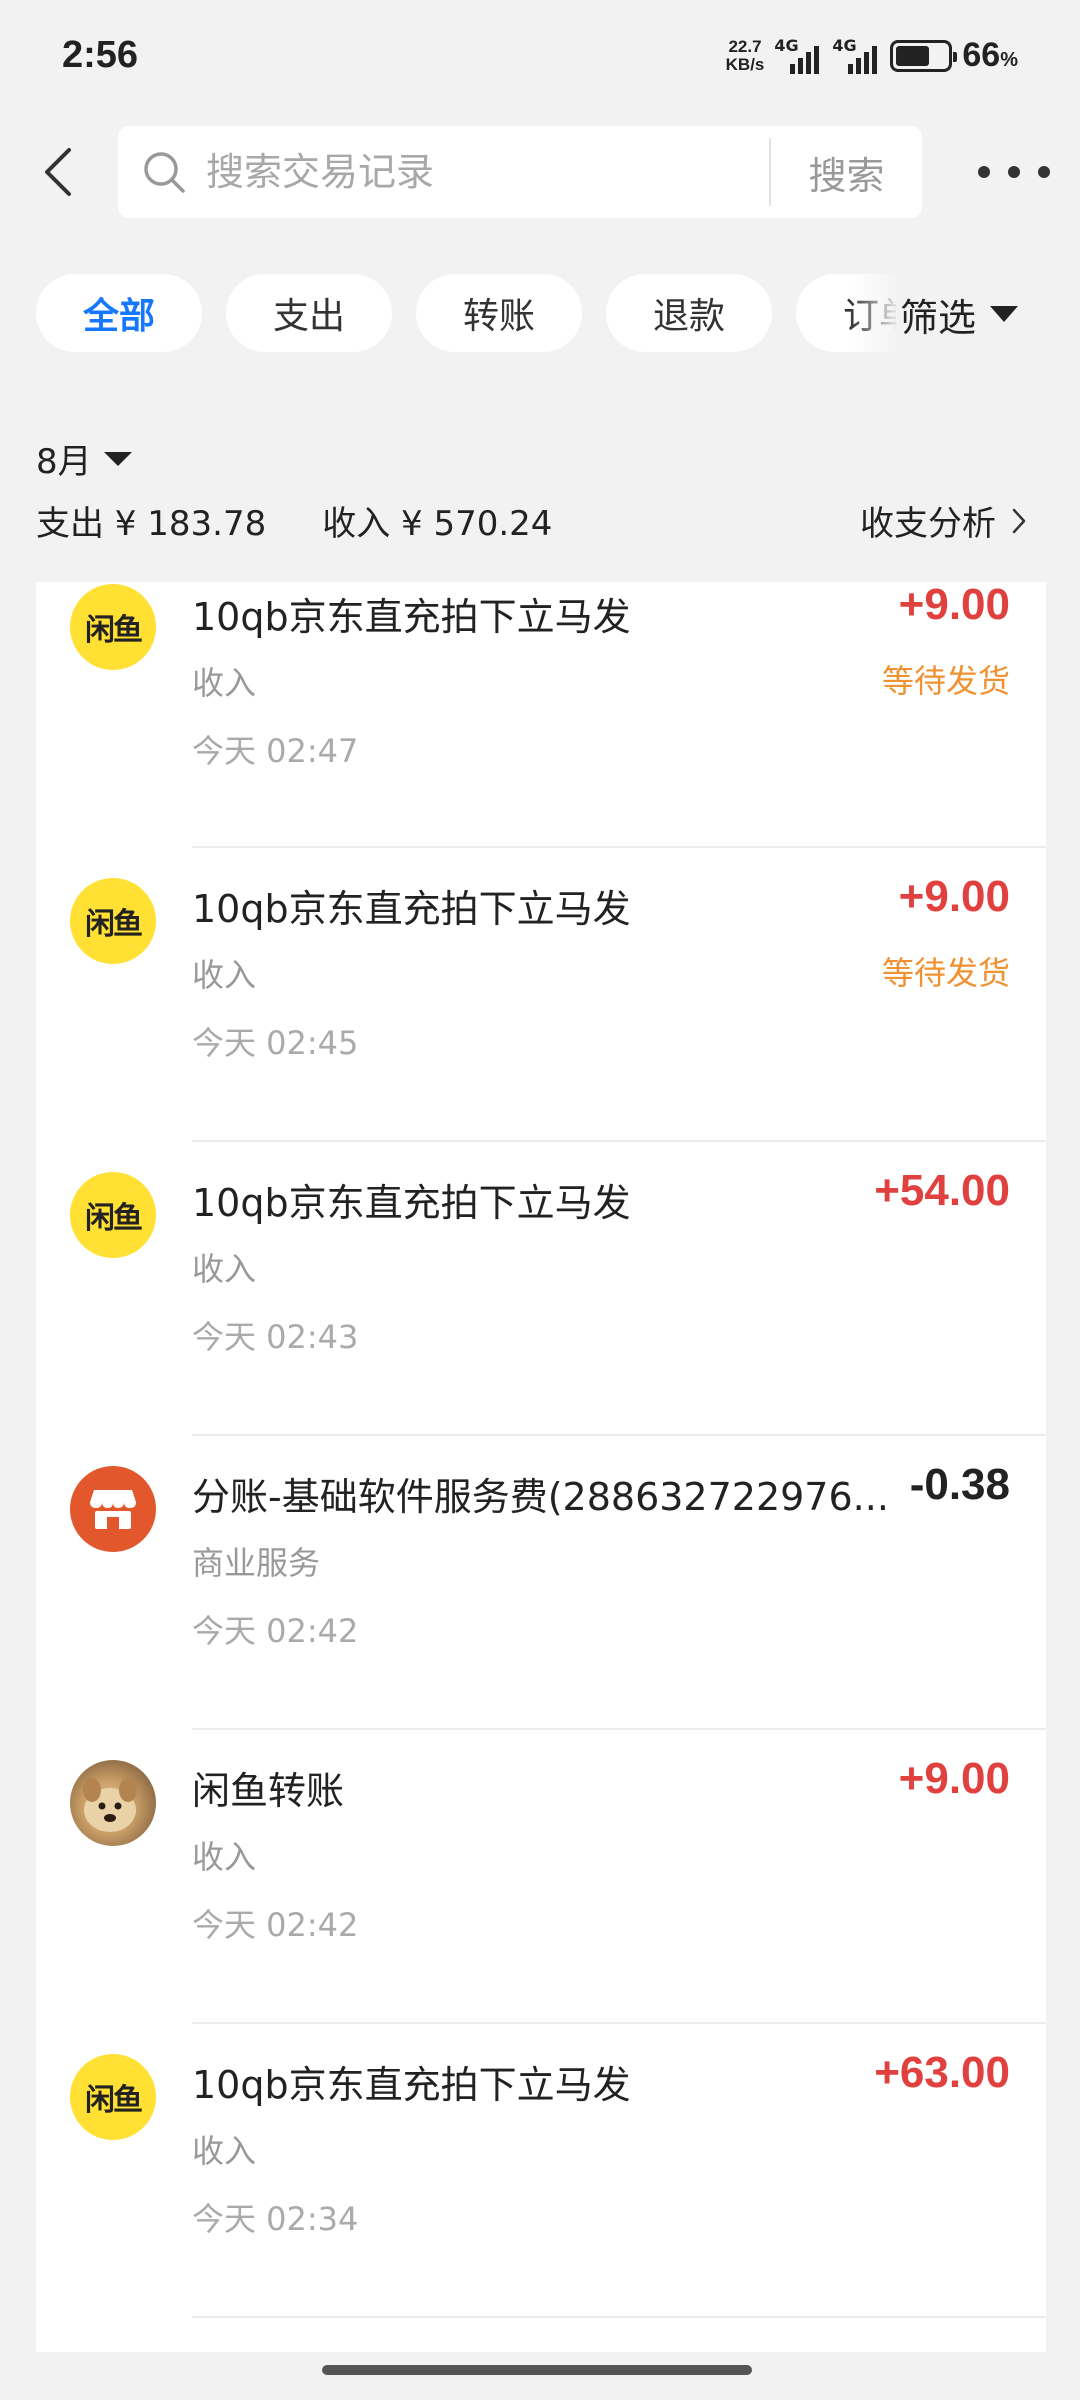 Image resolution: width=1080 pixels, height=2400 pixels. Describe the element at coordinates (942, 2072) in the screenshot. I see `transaction-amount: +63.00` at that location.